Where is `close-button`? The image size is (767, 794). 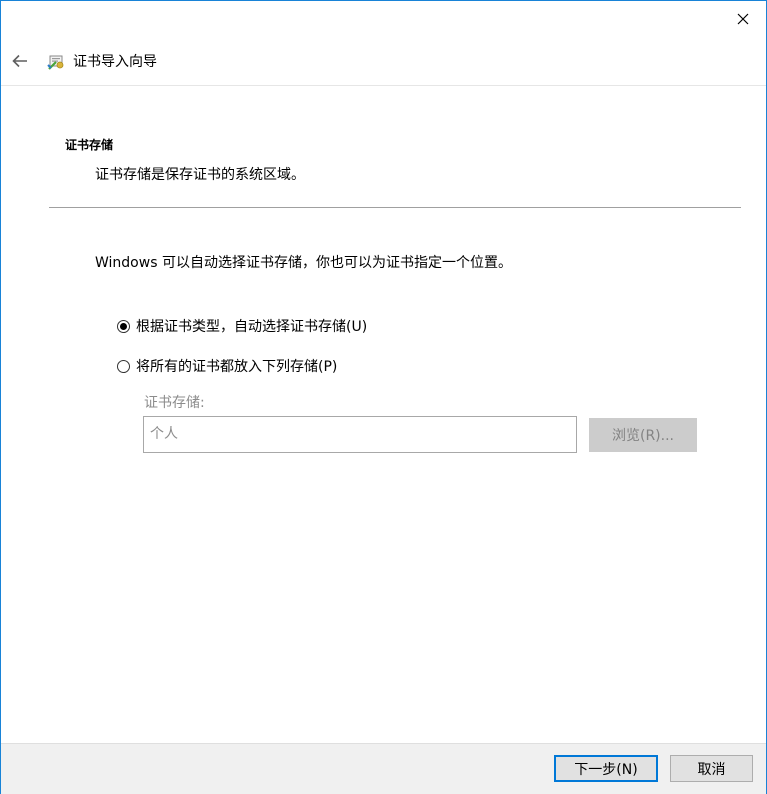 close-button is located at coordinates (743, 19).